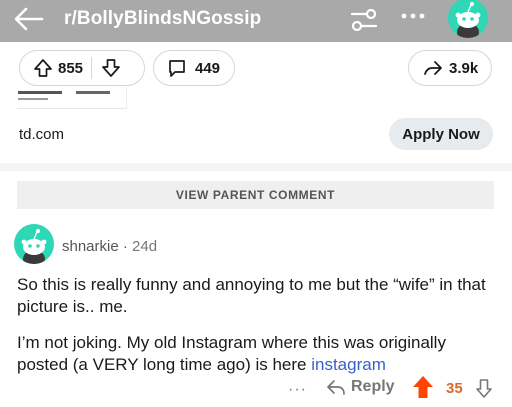 The width and height of the screenshot is (512, 407). Describe the element at coordinates (454, 388) in the screenshot. I see `comment-score: 35` at that location.